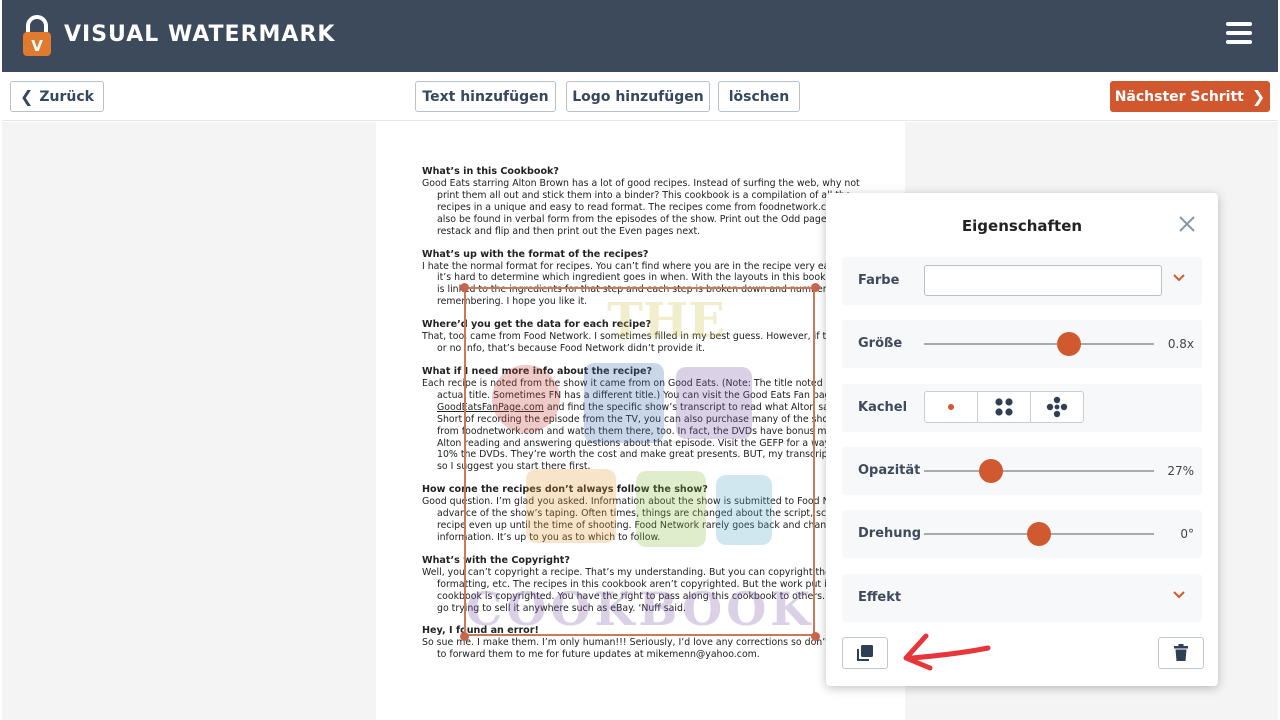 The width and height of the screenshot is (1280, 720). I want to click on size-row: Größe 0.8x, so click(1022, 344).